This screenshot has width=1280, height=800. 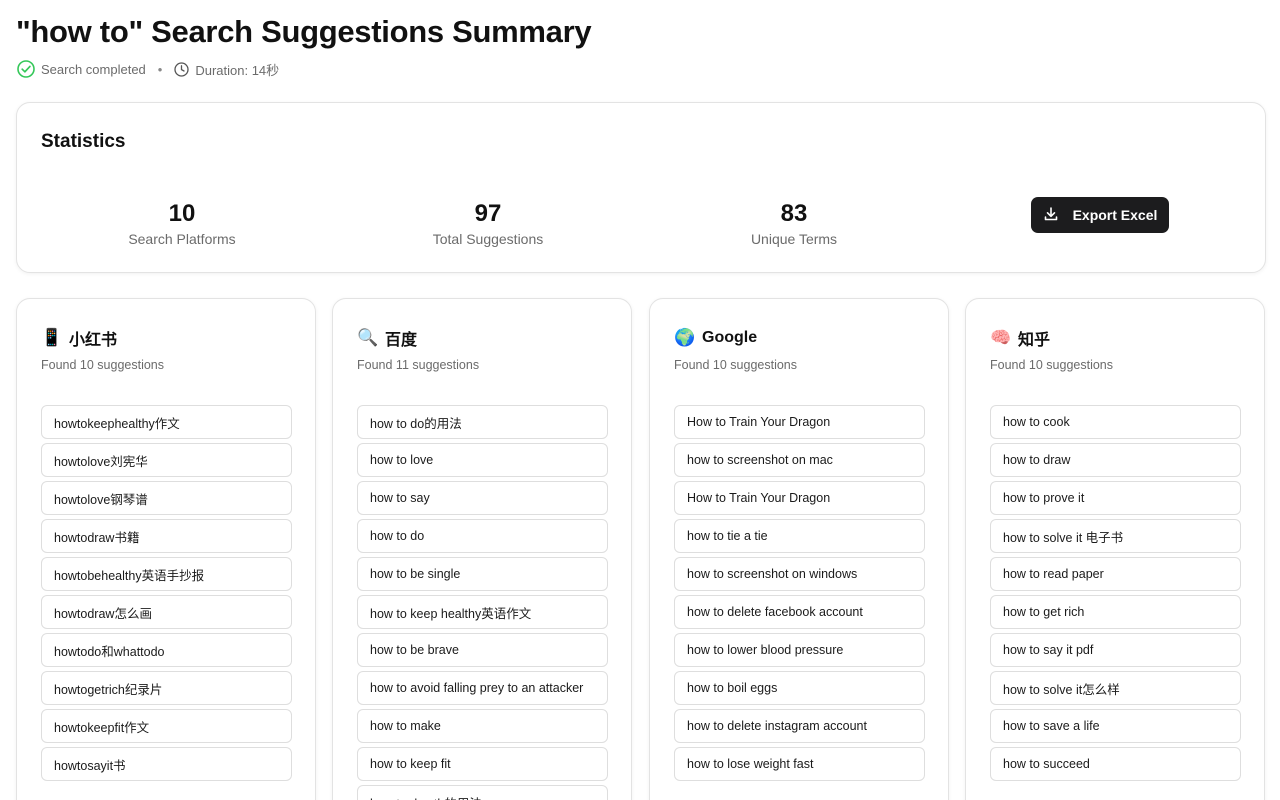 What do you see at coordinates (166, 574) in the screenshot?
I see `suggestion-item: howtobehealthy英语手抄报` at bounding box center [166, 574].